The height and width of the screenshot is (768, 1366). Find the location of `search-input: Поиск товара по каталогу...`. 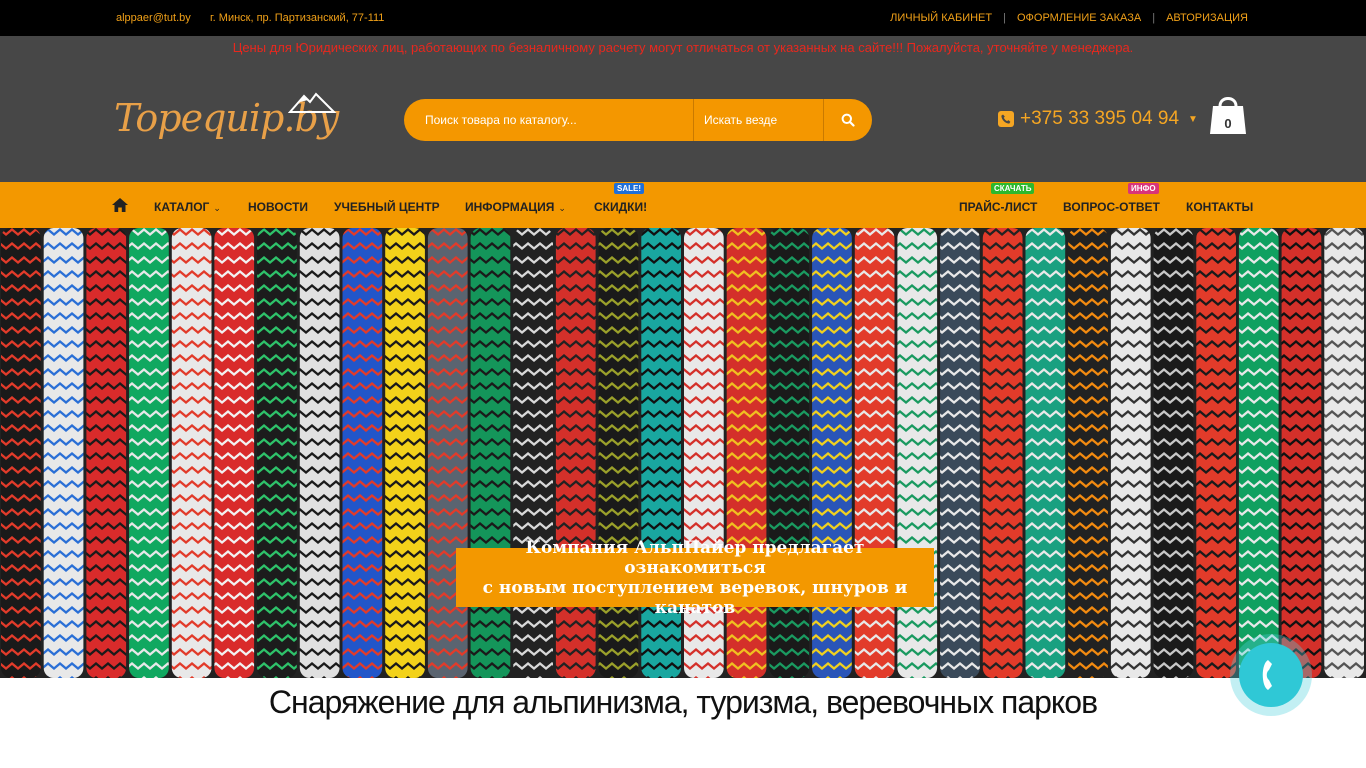

search-input: Поиск товара по каталогу... is located at coordinates (549, 120).